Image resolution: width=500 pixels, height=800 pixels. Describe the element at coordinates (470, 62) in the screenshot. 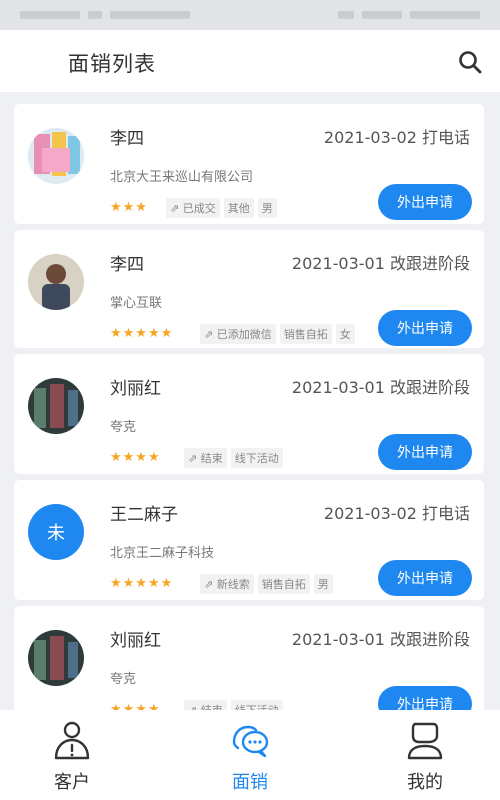

I see `search-icon` at that location.